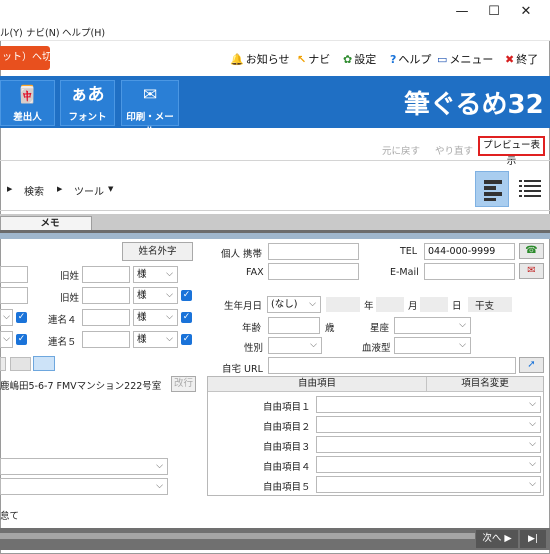 The height and width of the screenshot is (554, 550). I want to click on birthday-era-select: (なし) ⌵, so click(294, 304).